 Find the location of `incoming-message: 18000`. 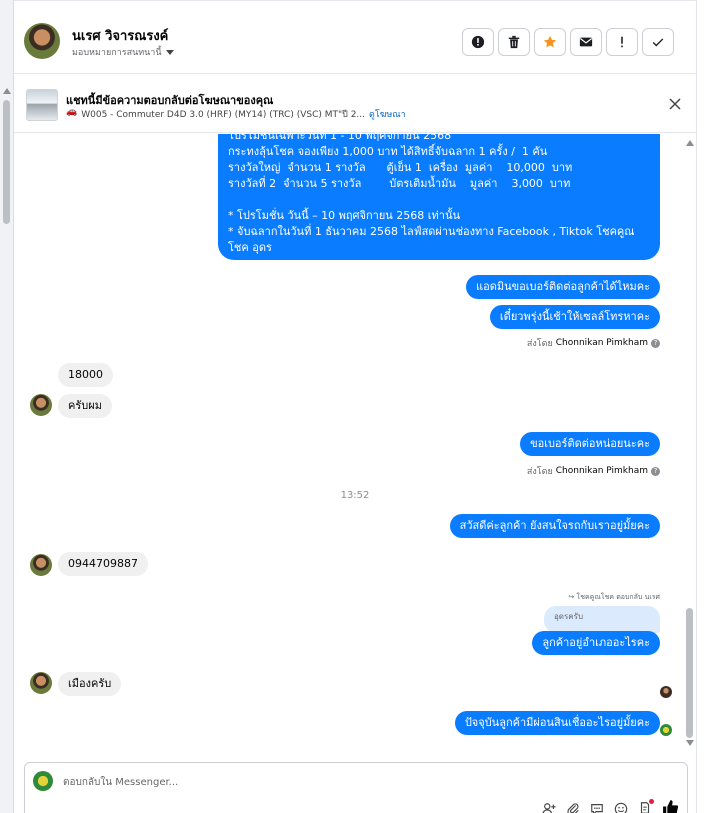

incoming-message: 18000 is located at coordinates (85, 375).